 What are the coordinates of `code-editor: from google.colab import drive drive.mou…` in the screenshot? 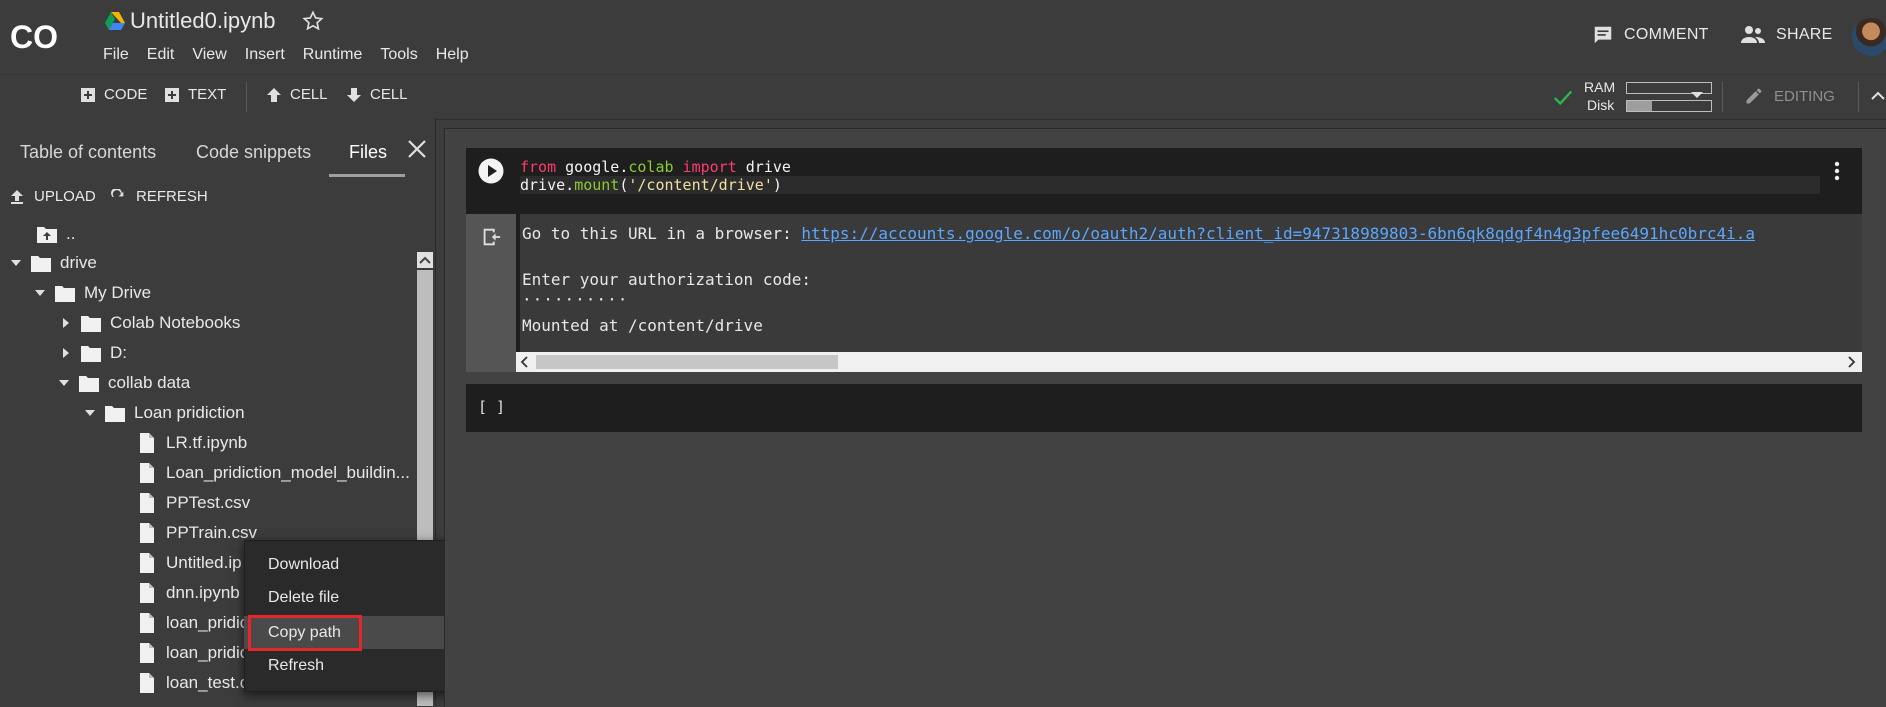 It's located at (1170, 176).